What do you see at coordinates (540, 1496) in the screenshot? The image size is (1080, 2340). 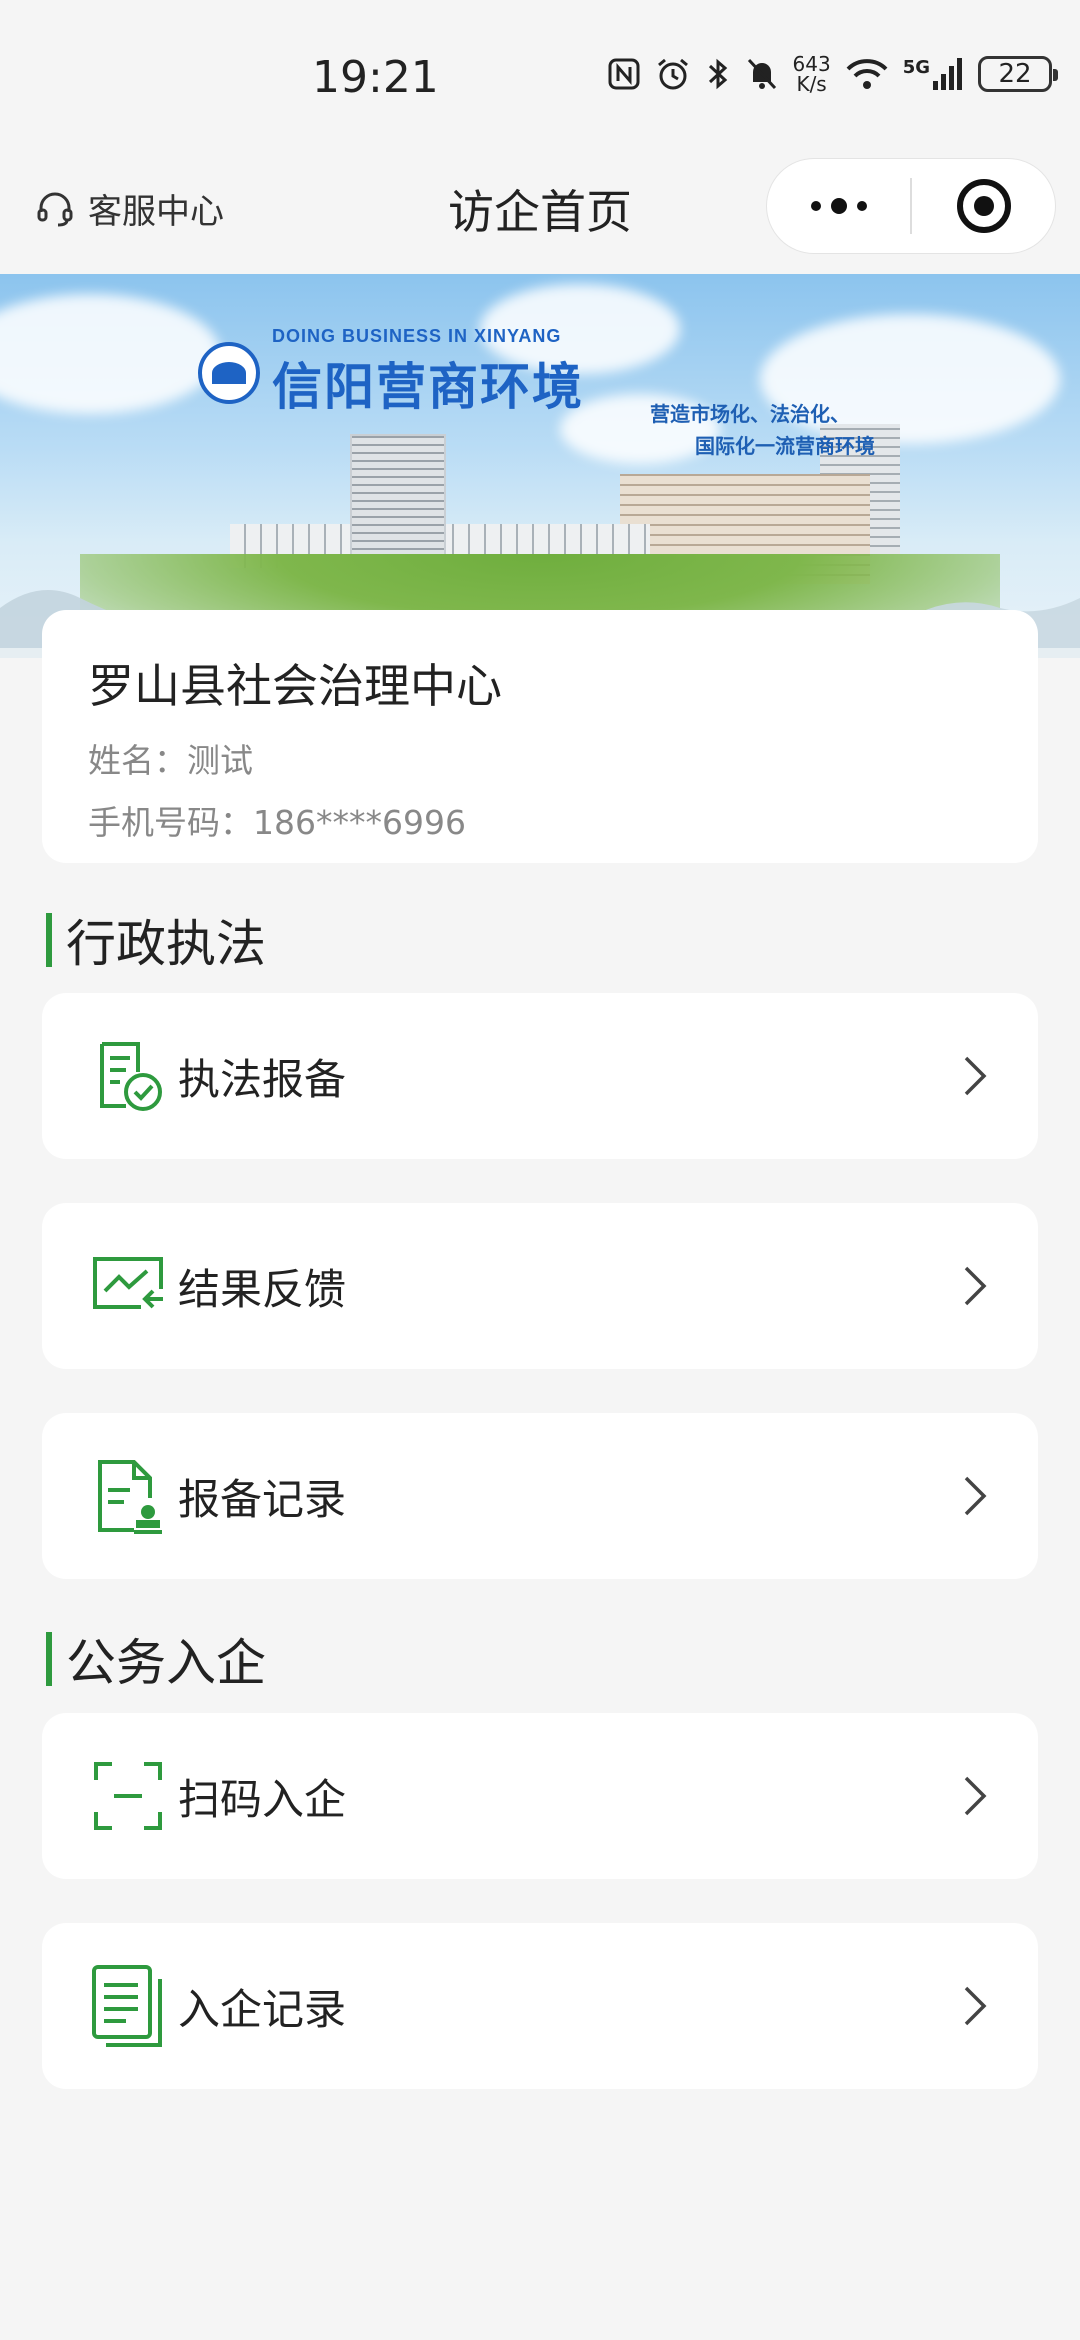 I see `menu-item-filing-records: 报备记录` at bounding box center [540, 1496].